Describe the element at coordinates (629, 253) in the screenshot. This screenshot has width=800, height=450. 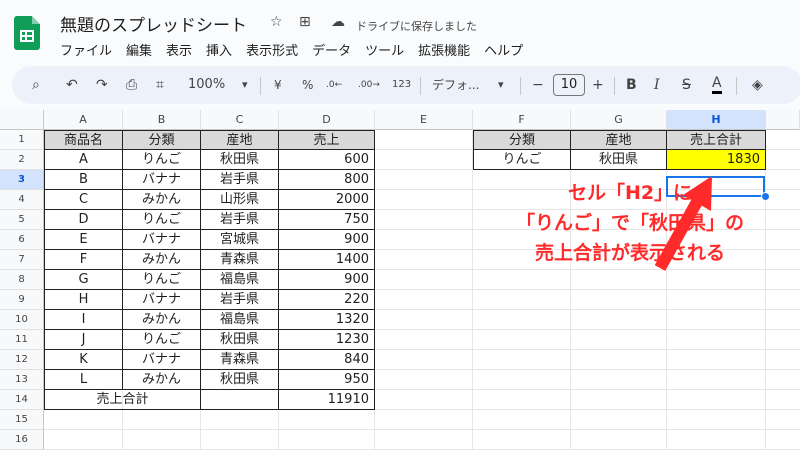
I see `annotation-line-3: 売上合計が表示される` at that location.